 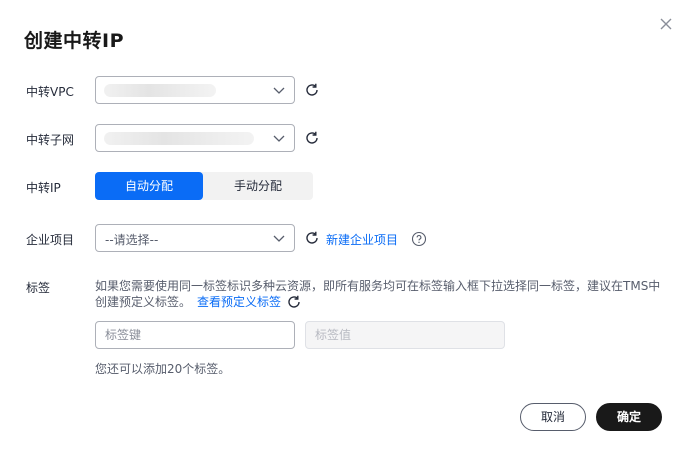 What do you see at coordinates (312, 138) in the screenshot?
I see `subnet-refresh-icon` at bounding box center [312, 138].